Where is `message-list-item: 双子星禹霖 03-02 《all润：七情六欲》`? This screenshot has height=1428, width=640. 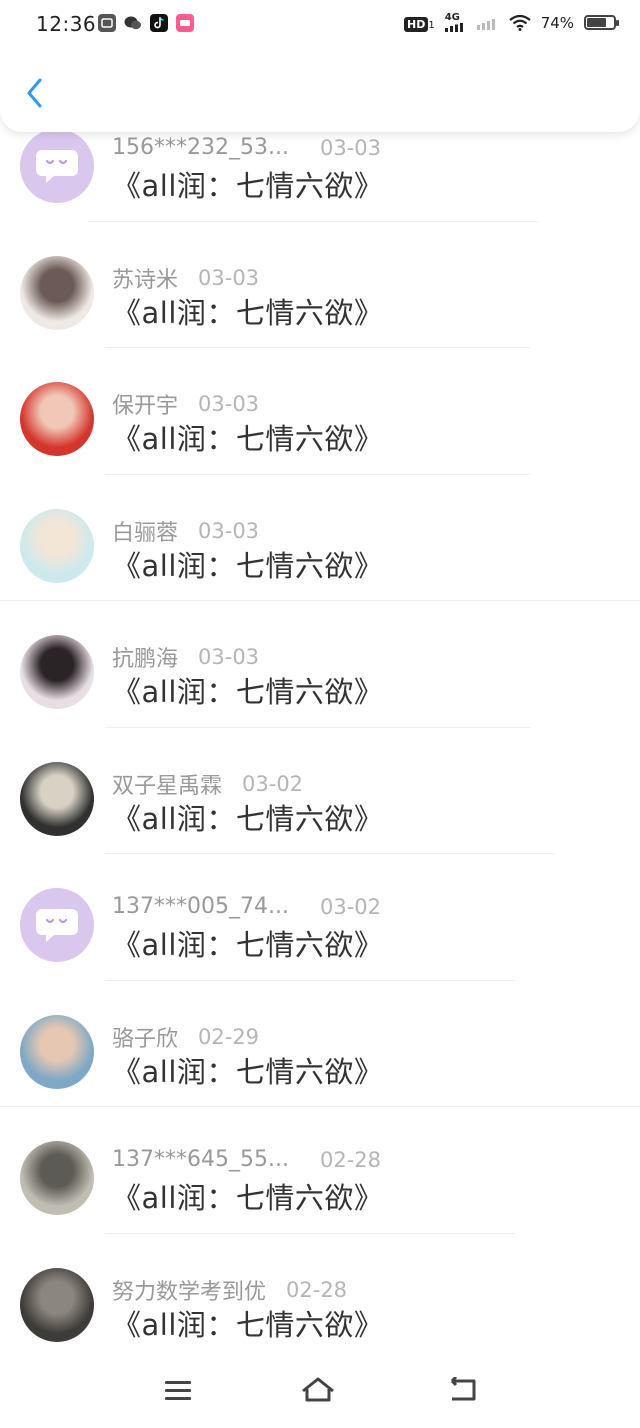 message-list-item: 双子星禹霖 03-02 《all润：七情六欲》 is located at coordinates (320, 791).